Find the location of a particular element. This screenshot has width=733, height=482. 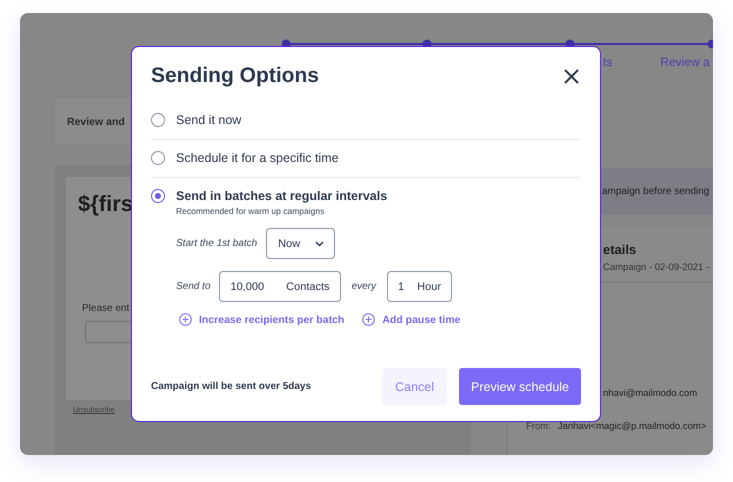

contacts-field: 10,000 Contacts is located at coordinates (280, 286).